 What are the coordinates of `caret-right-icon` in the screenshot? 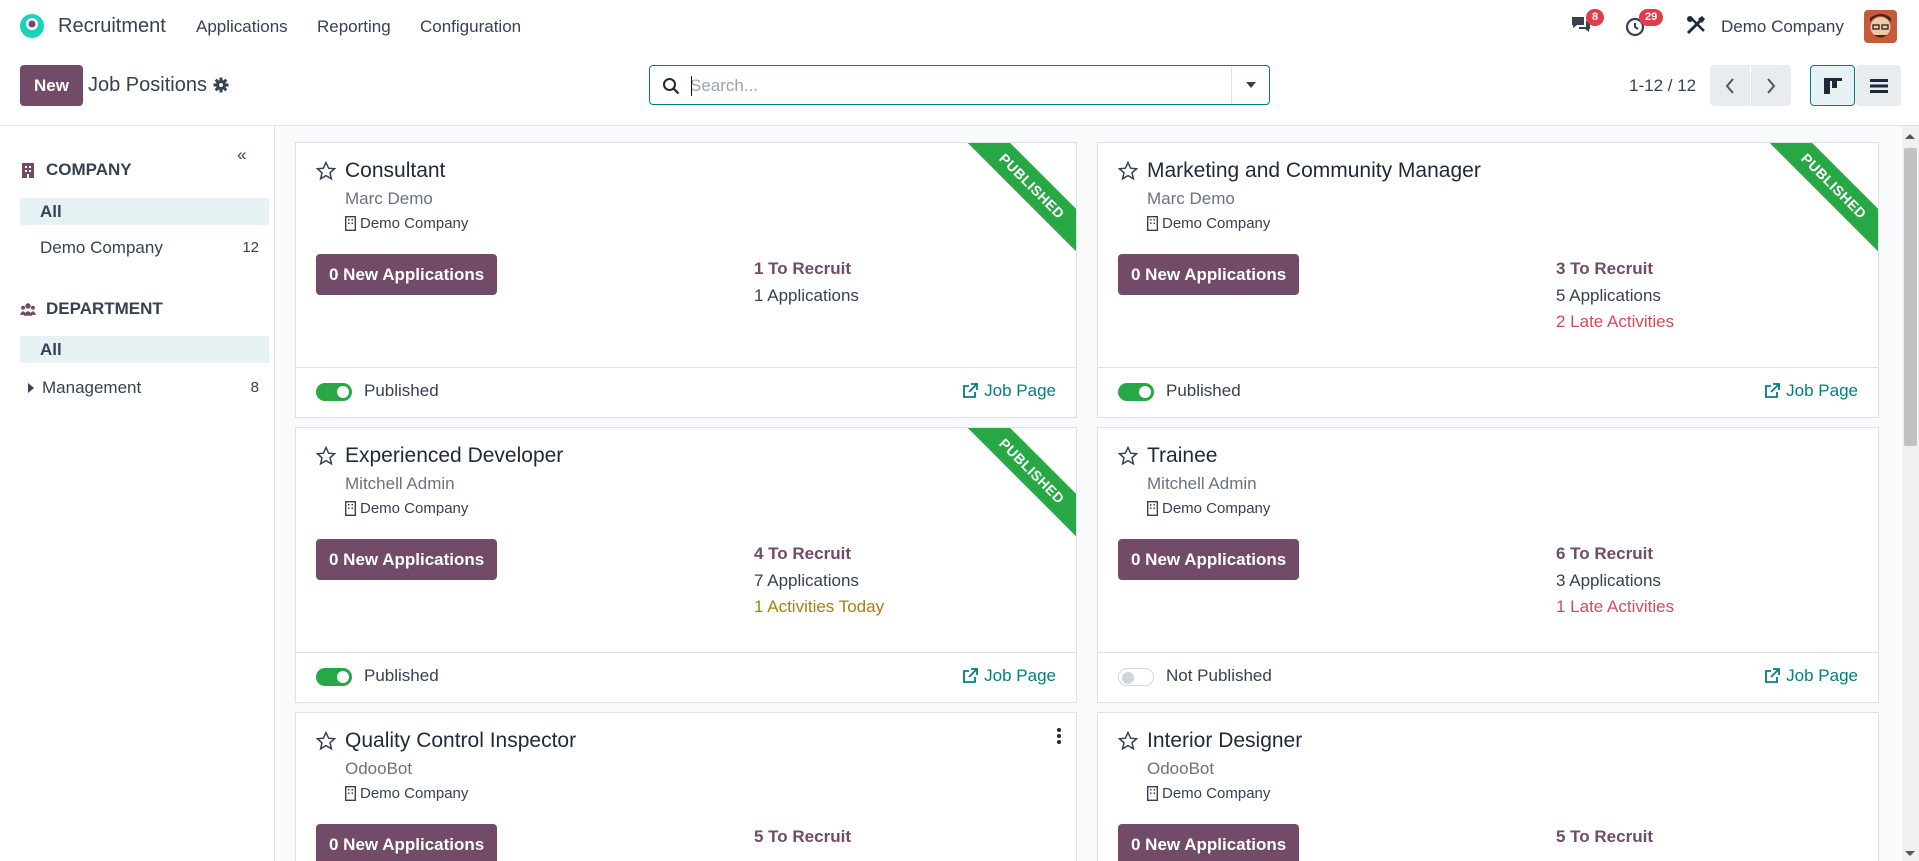 It's located at (31, 387).